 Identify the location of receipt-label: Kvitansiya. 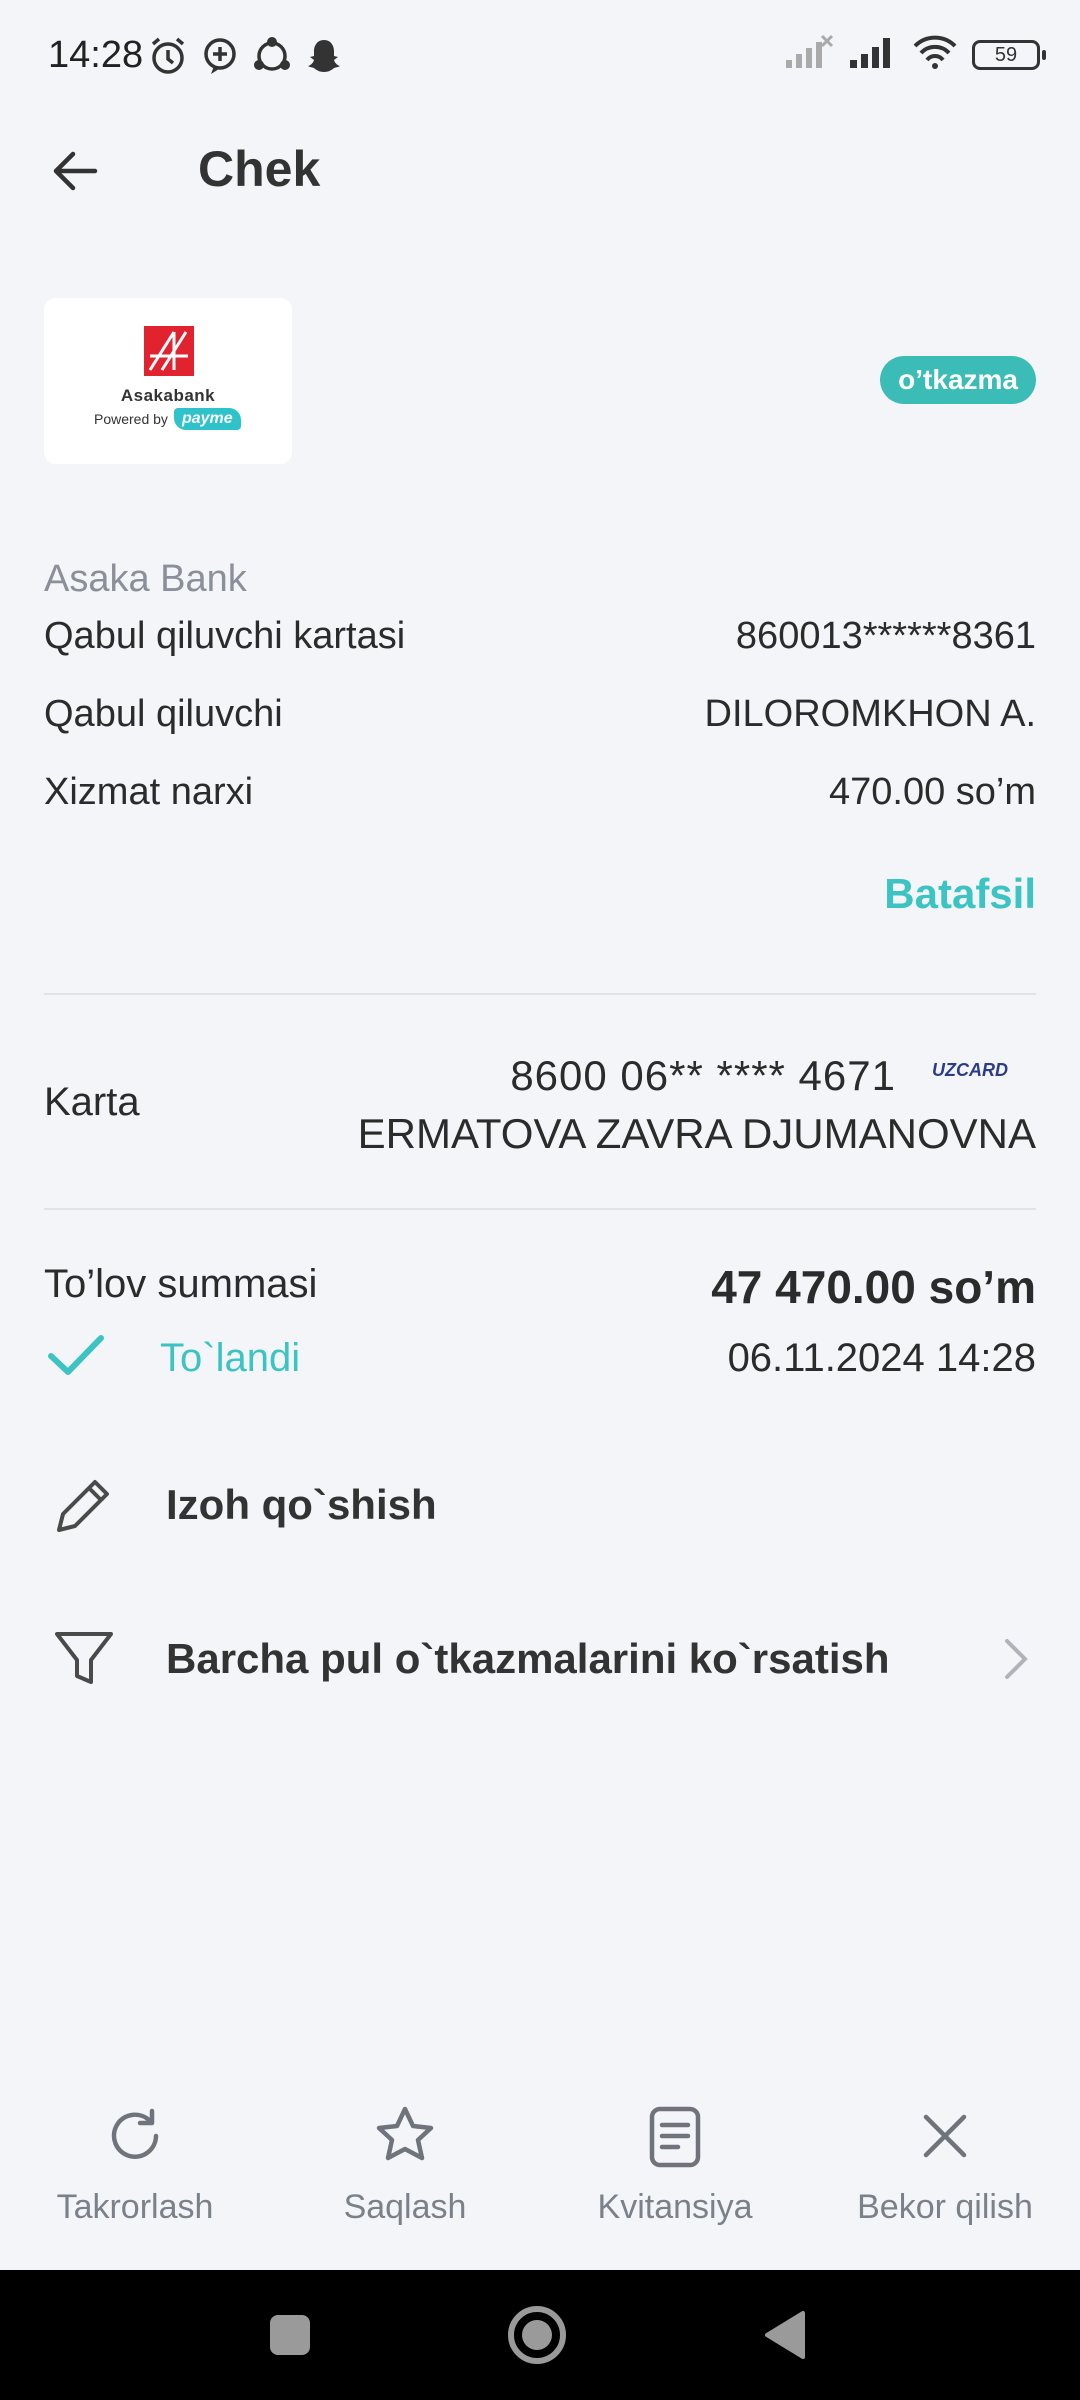
(675, 2207).